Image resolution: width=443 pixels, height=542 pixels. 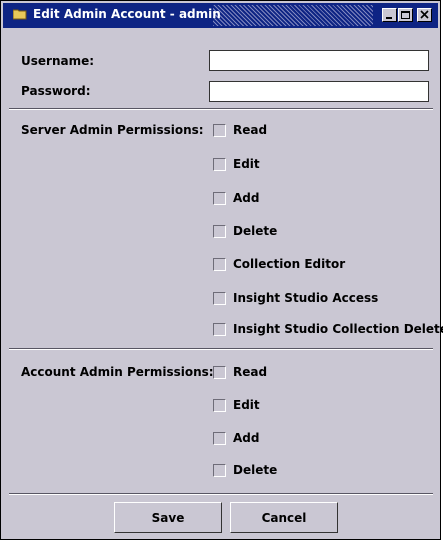 I want to click on account-add-checkbox, so click(x=219, y=438).